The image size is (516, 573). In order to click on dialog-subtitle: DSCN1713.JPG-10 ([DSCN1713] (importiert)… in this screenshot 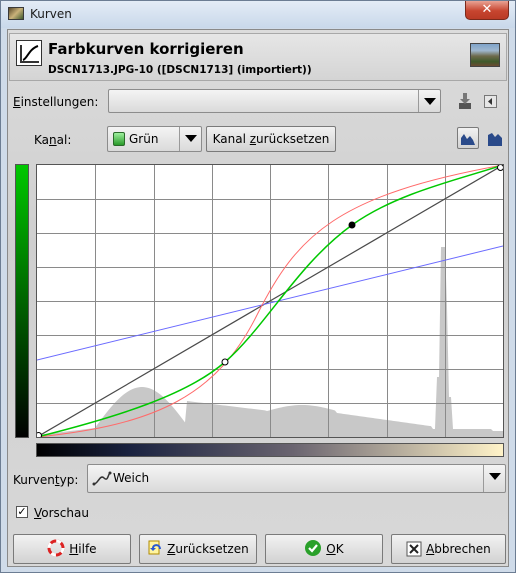, I will do `click(180, 70)`.